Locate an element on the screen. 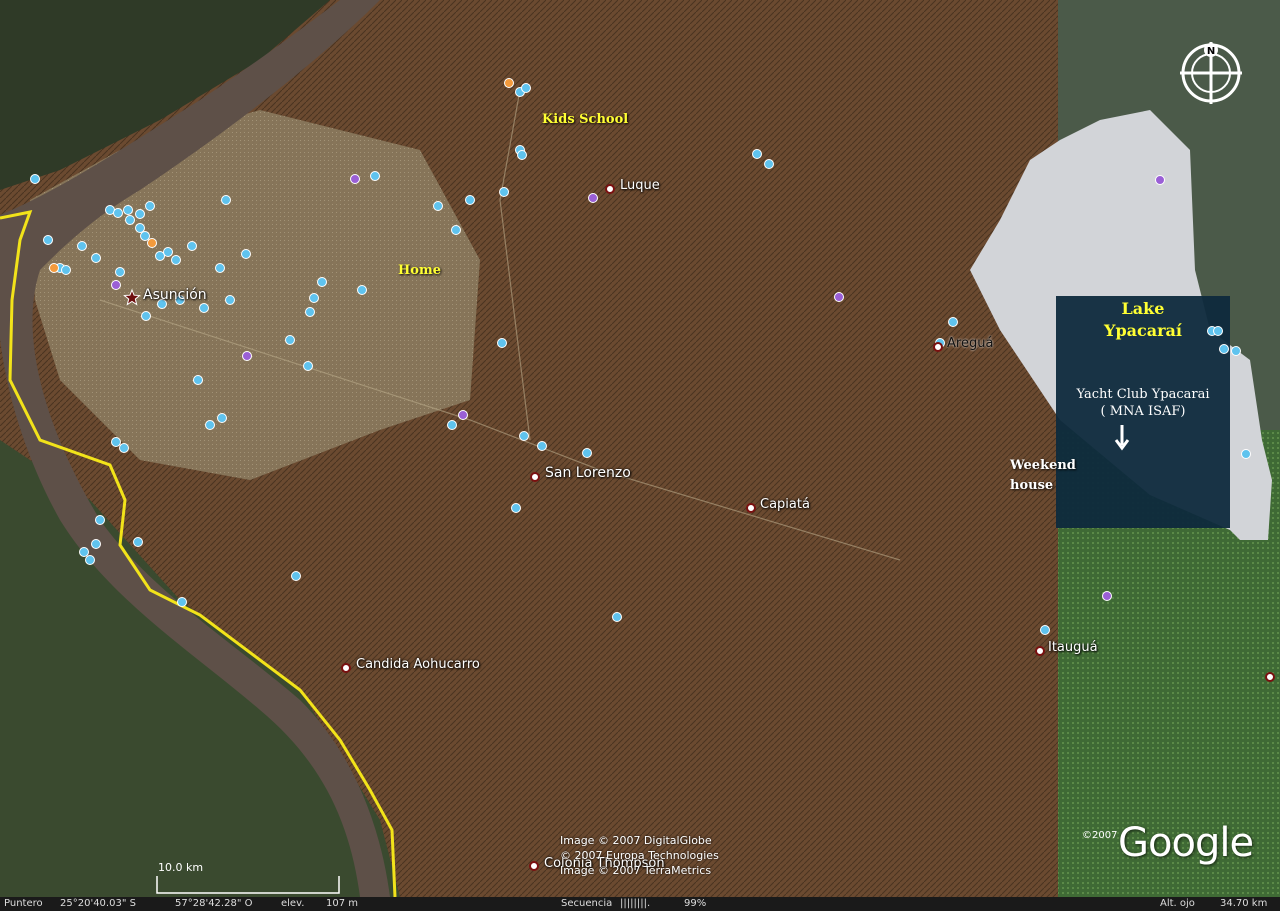 This screenshot has width=1280, height=911. city-label-asuncion: Asunción is located at coordinates (175, 295).